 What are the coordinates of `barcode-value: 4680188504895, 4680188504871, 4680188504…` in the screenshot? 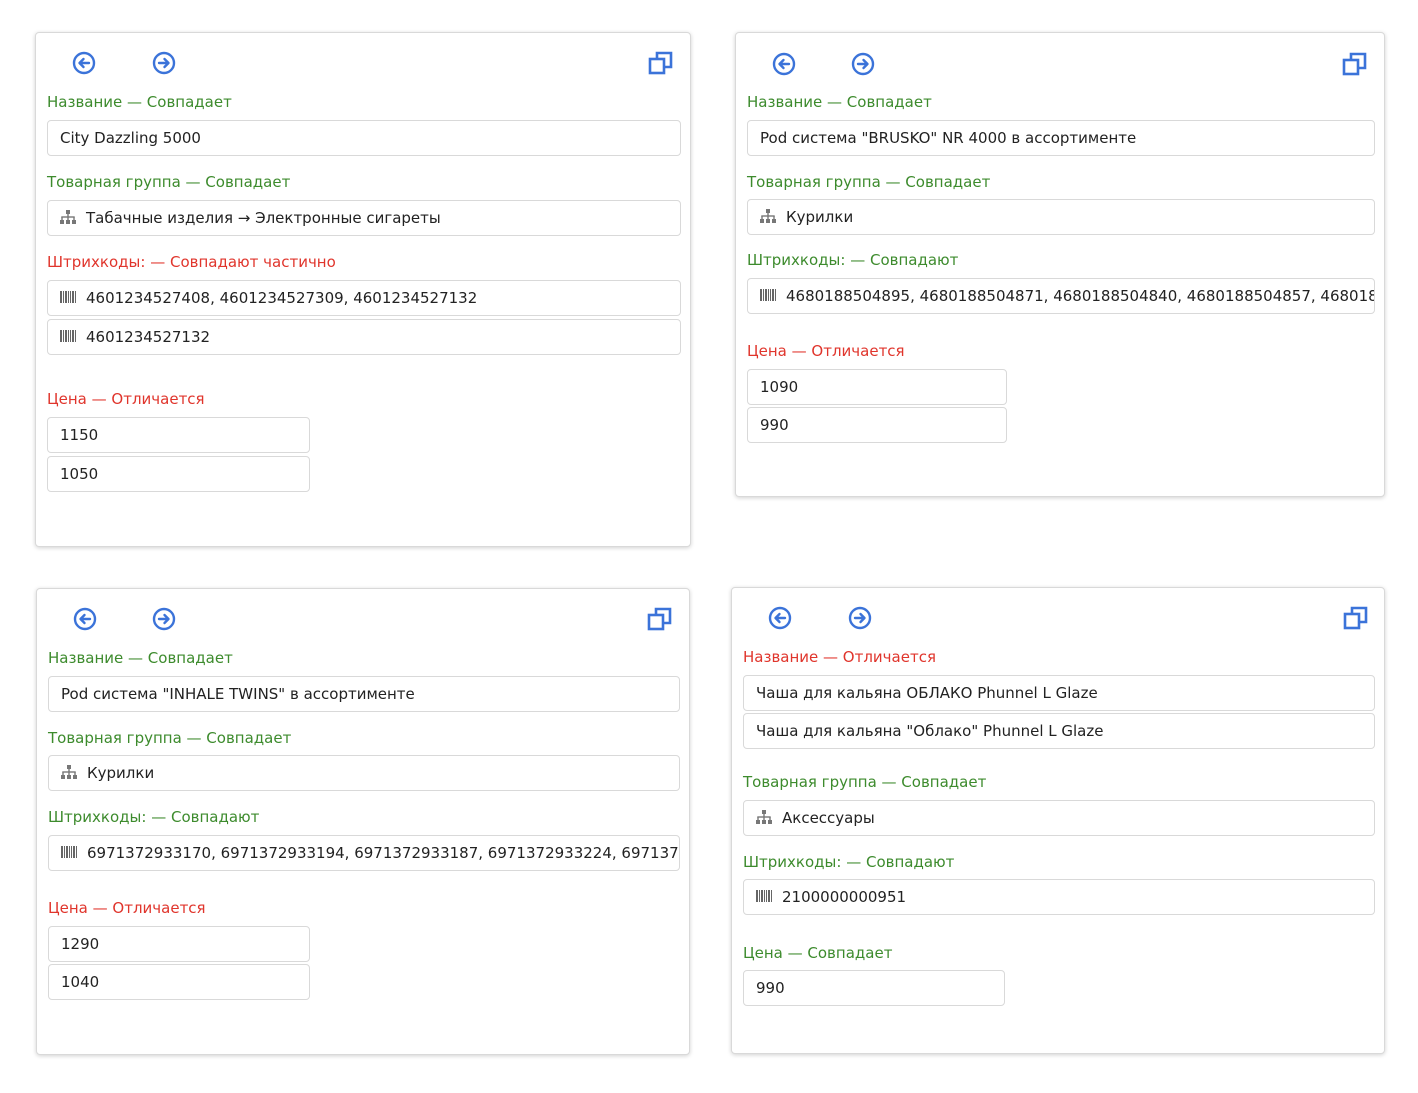 It's located at (1080, 296).